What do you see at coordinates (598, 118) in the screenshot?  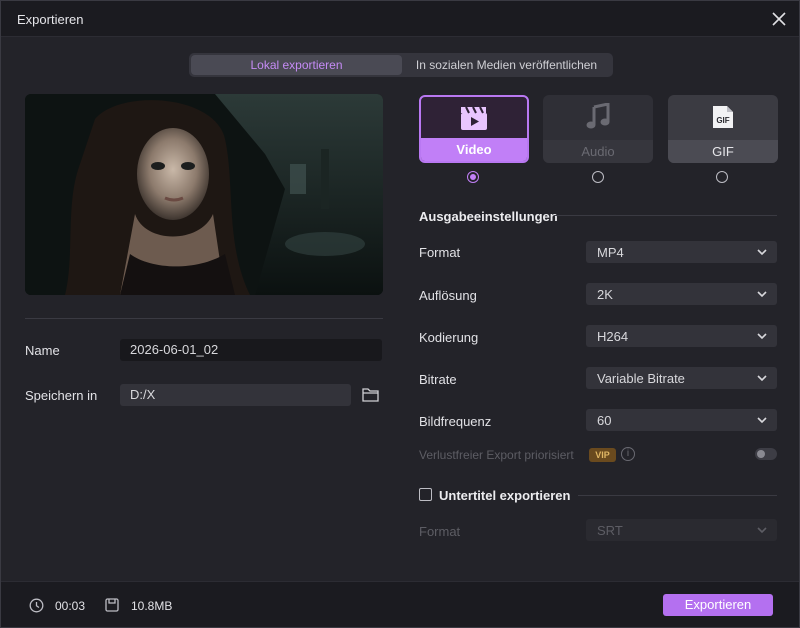 I see `music-note-icon` at bounding box center [598, 118].